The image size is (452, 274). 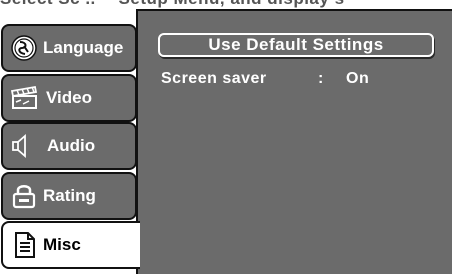 I want to click on setting-name: Screen saver, so click(x=214, y=78).